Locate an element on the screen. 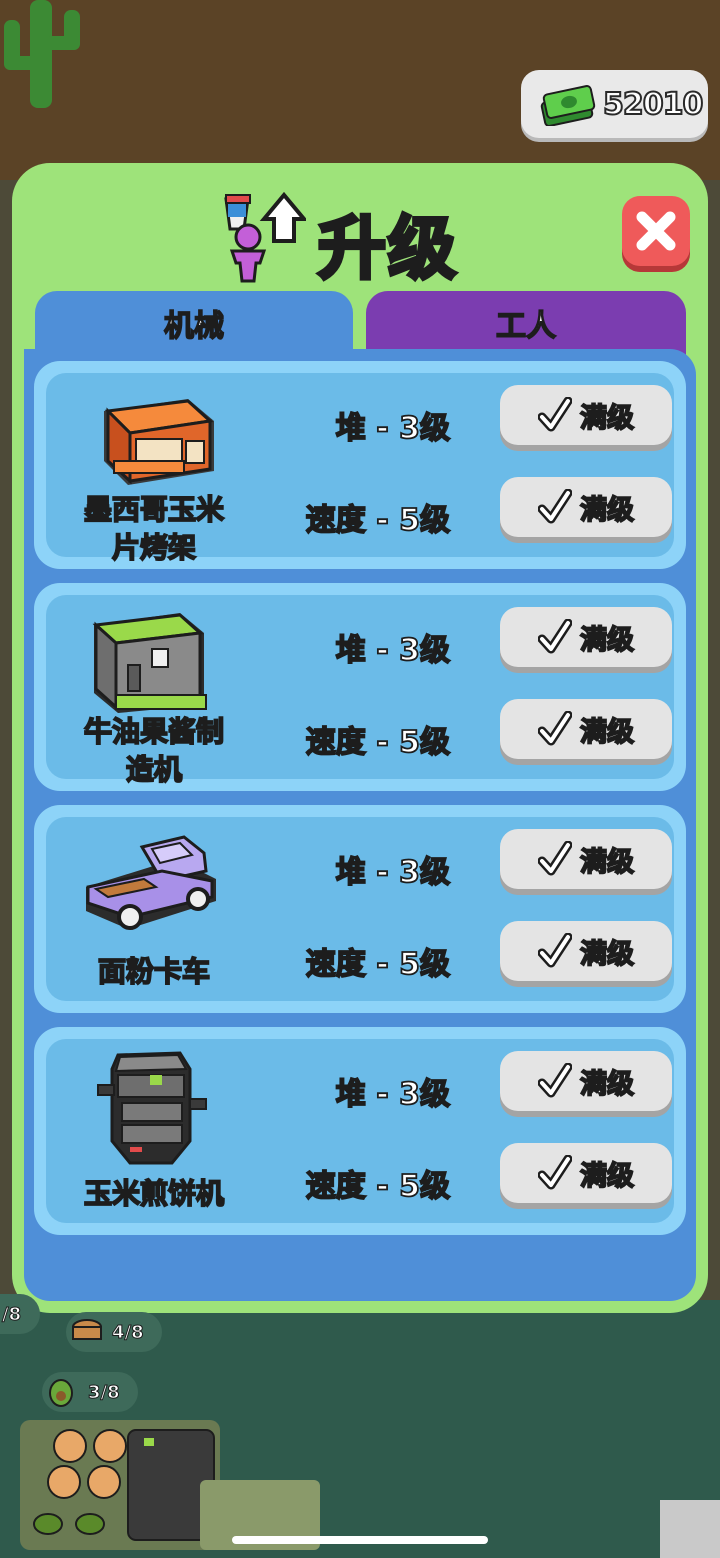  machine-name-line: 造机 is located at coordinates (154, 769).